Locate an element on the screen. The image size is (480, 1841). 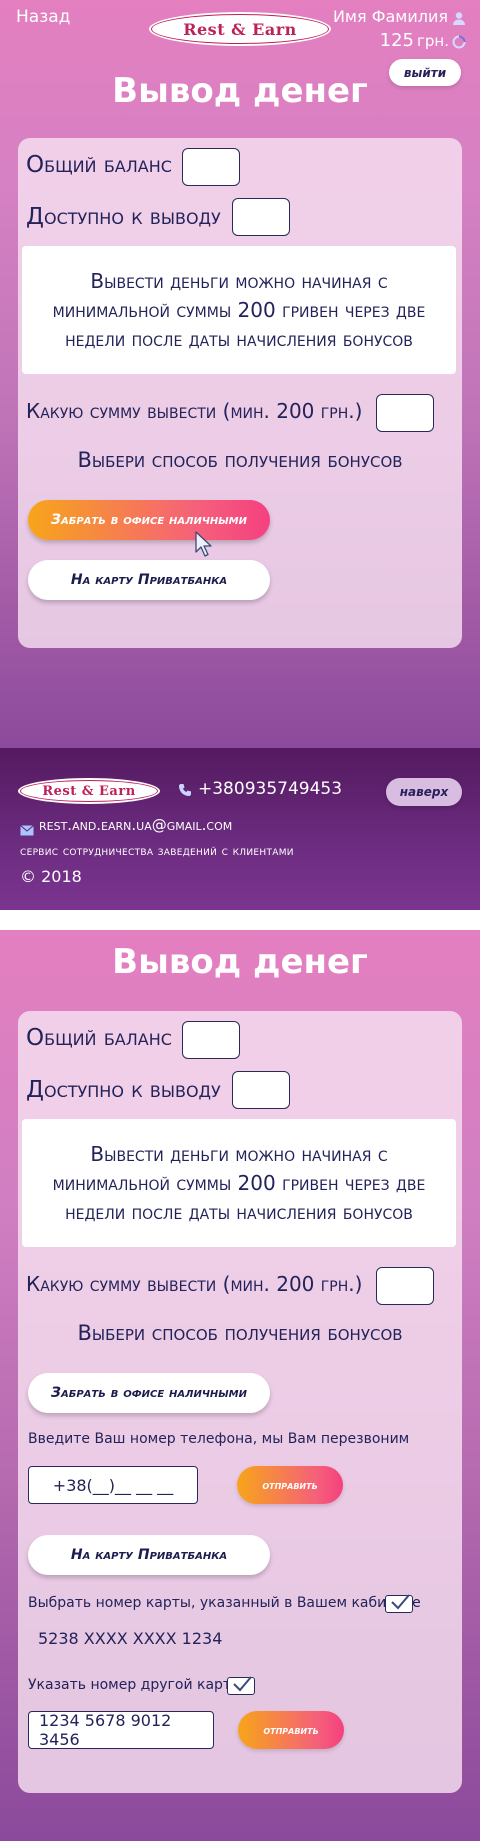
balance-value: 125 is located at coordinates (397, 40).